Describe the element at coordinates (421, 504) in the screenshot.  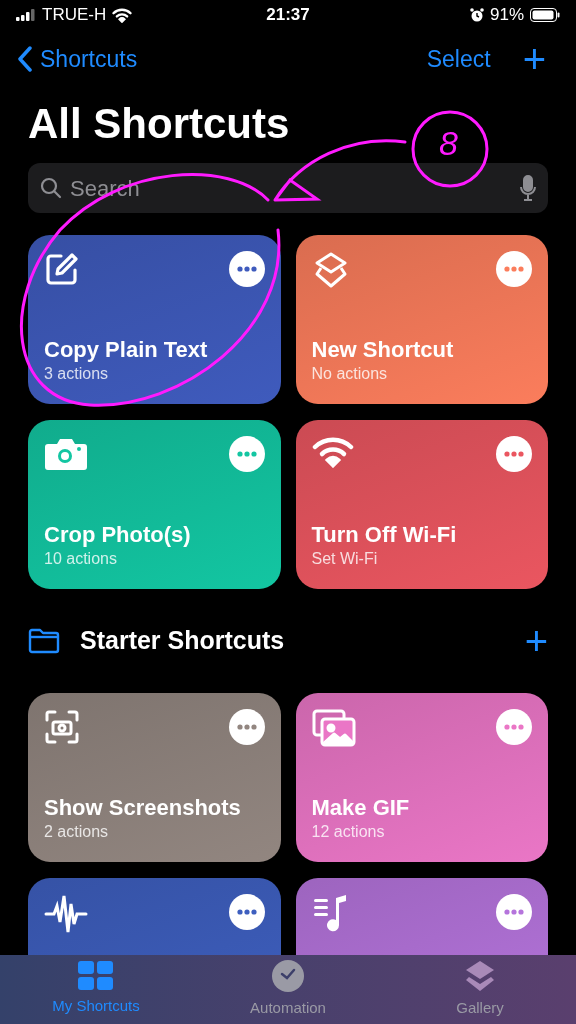
I see `shortcut-card: Turn Off Wi-Fi Set Wi-Fi` at that location.